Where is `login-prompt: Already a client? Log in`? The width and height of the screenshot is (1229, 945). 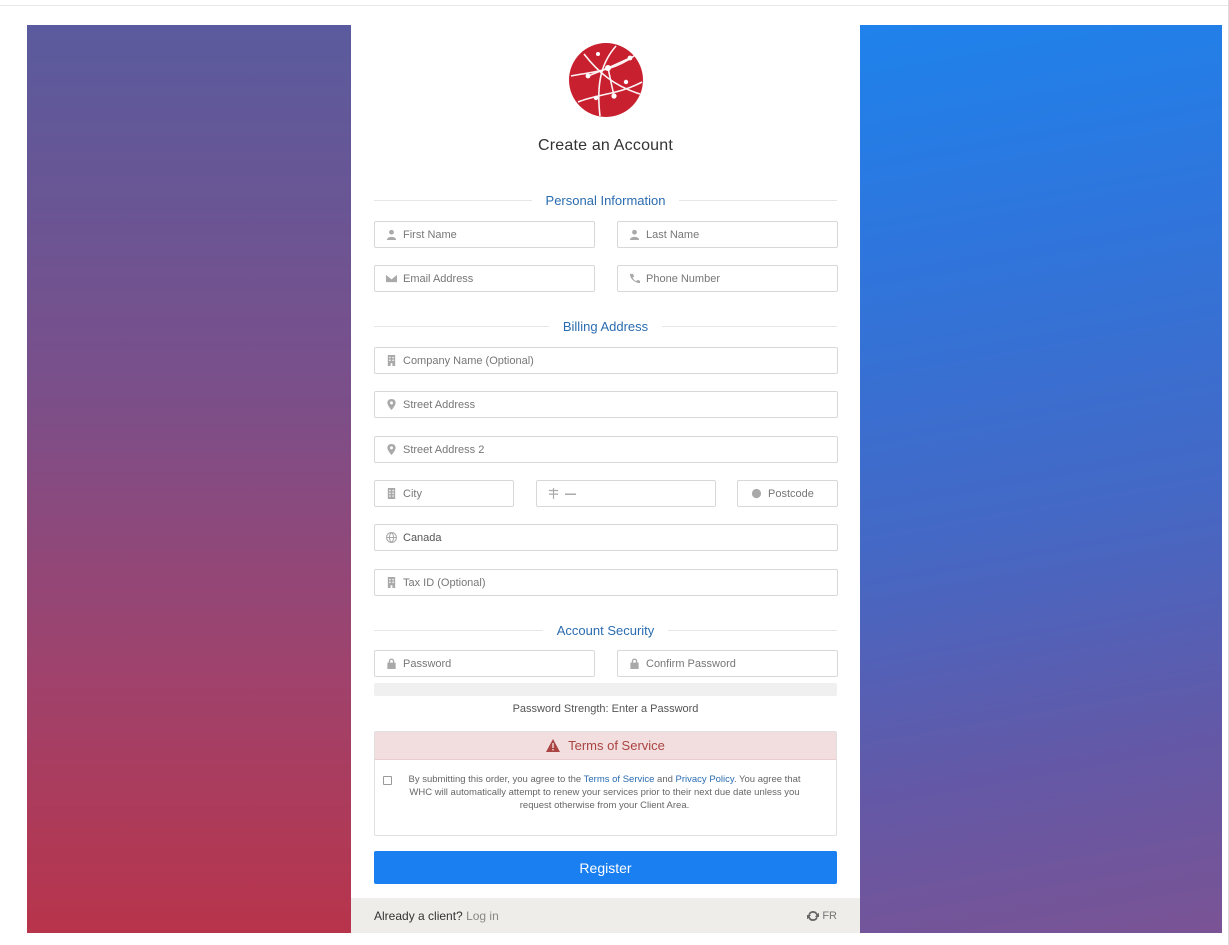
login-prompt: Already a client? Log in is located at coordinates (436, 916).